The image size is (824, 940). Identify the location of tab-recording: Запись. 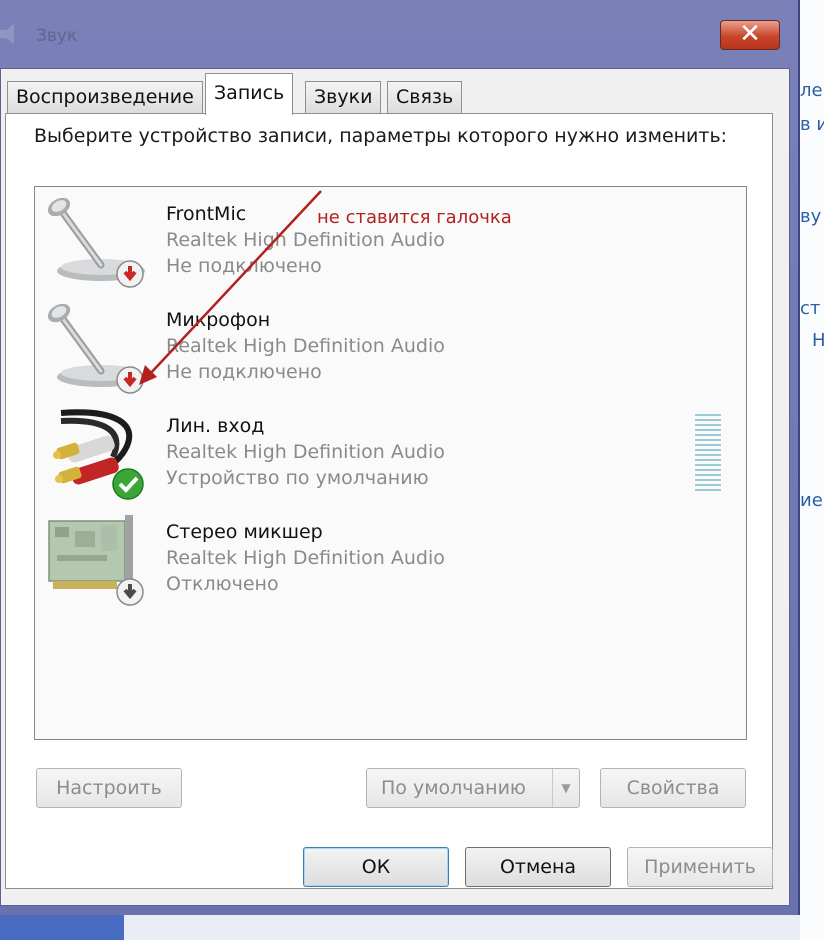
(249, 94).